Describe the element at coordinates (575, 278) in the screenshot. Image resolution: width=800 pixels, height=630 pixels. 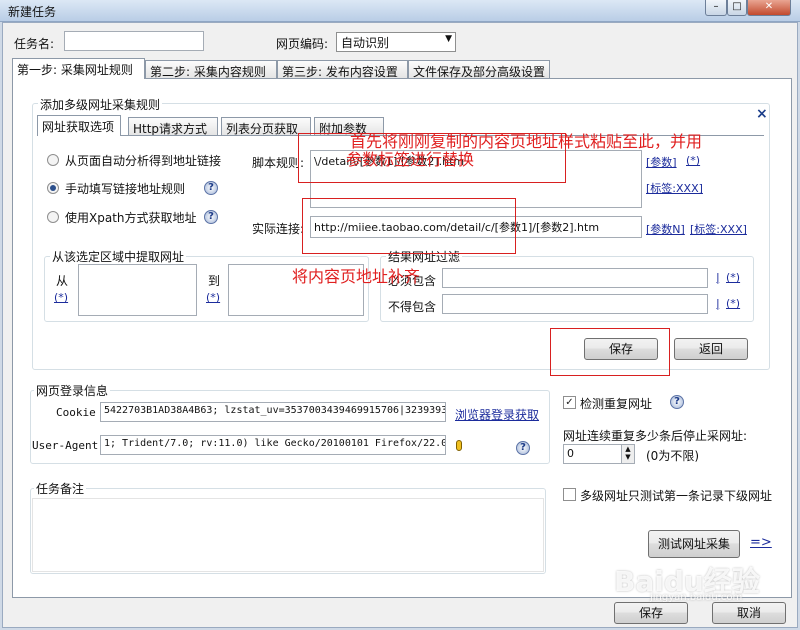
I see `must-contain-input` at that location.